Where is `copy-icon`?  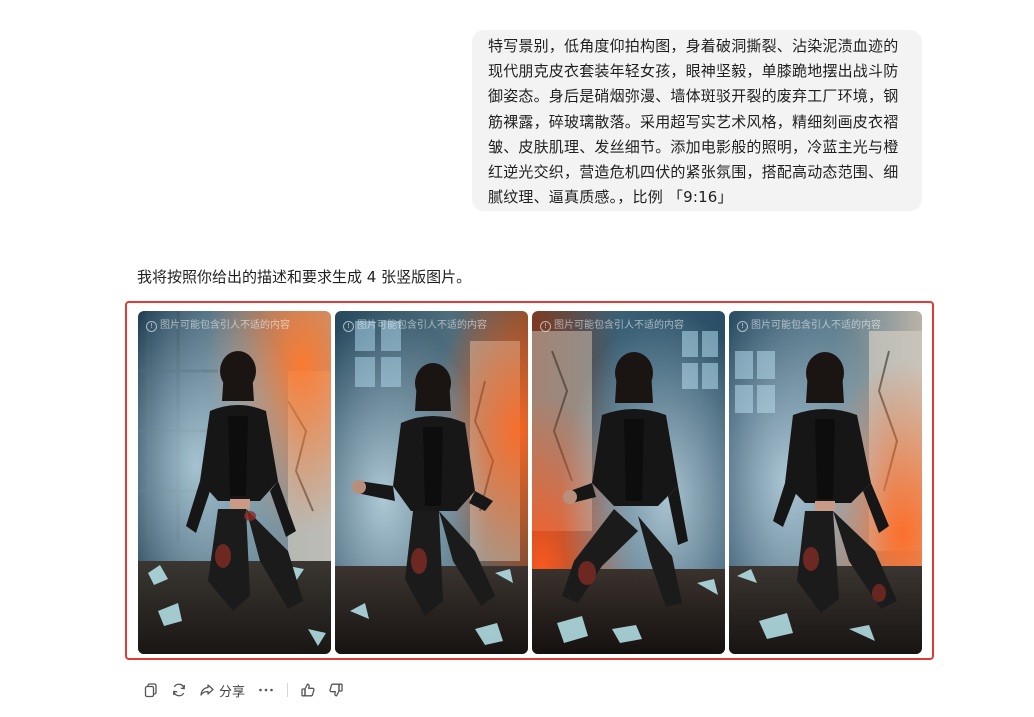 copy-icon is located at coordinates (150, 690).